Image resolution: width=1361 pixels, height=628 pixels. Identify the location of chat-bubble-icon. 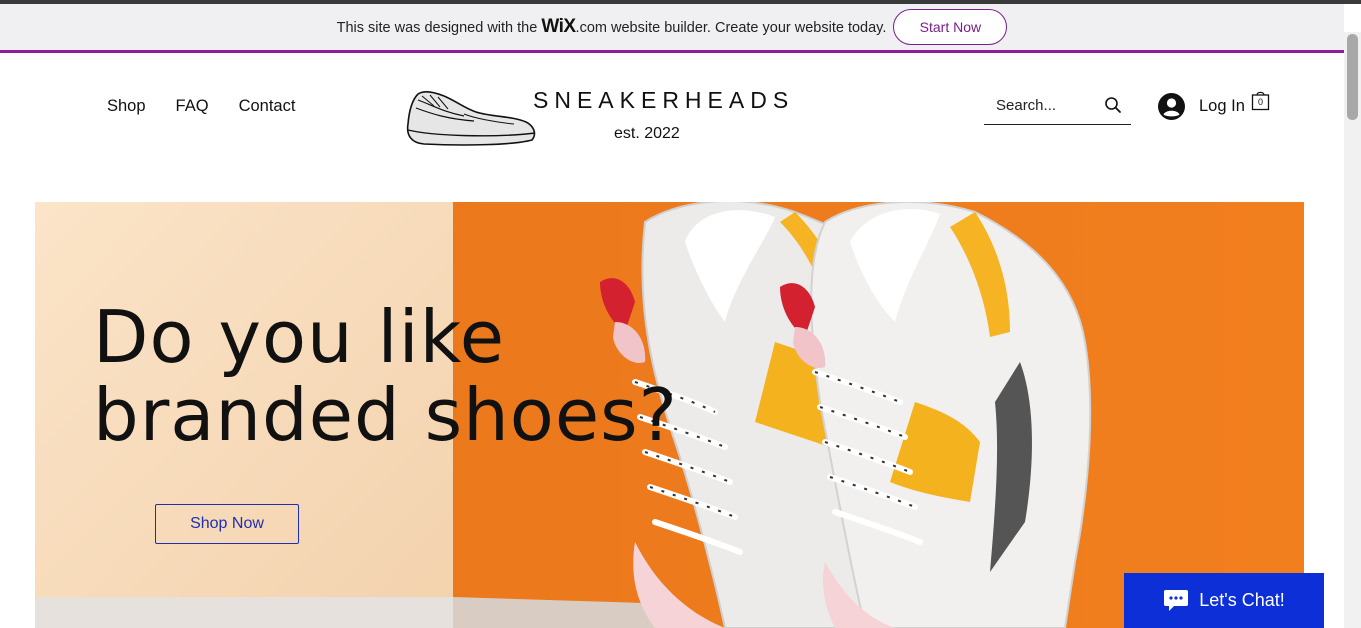
(1176, 600).